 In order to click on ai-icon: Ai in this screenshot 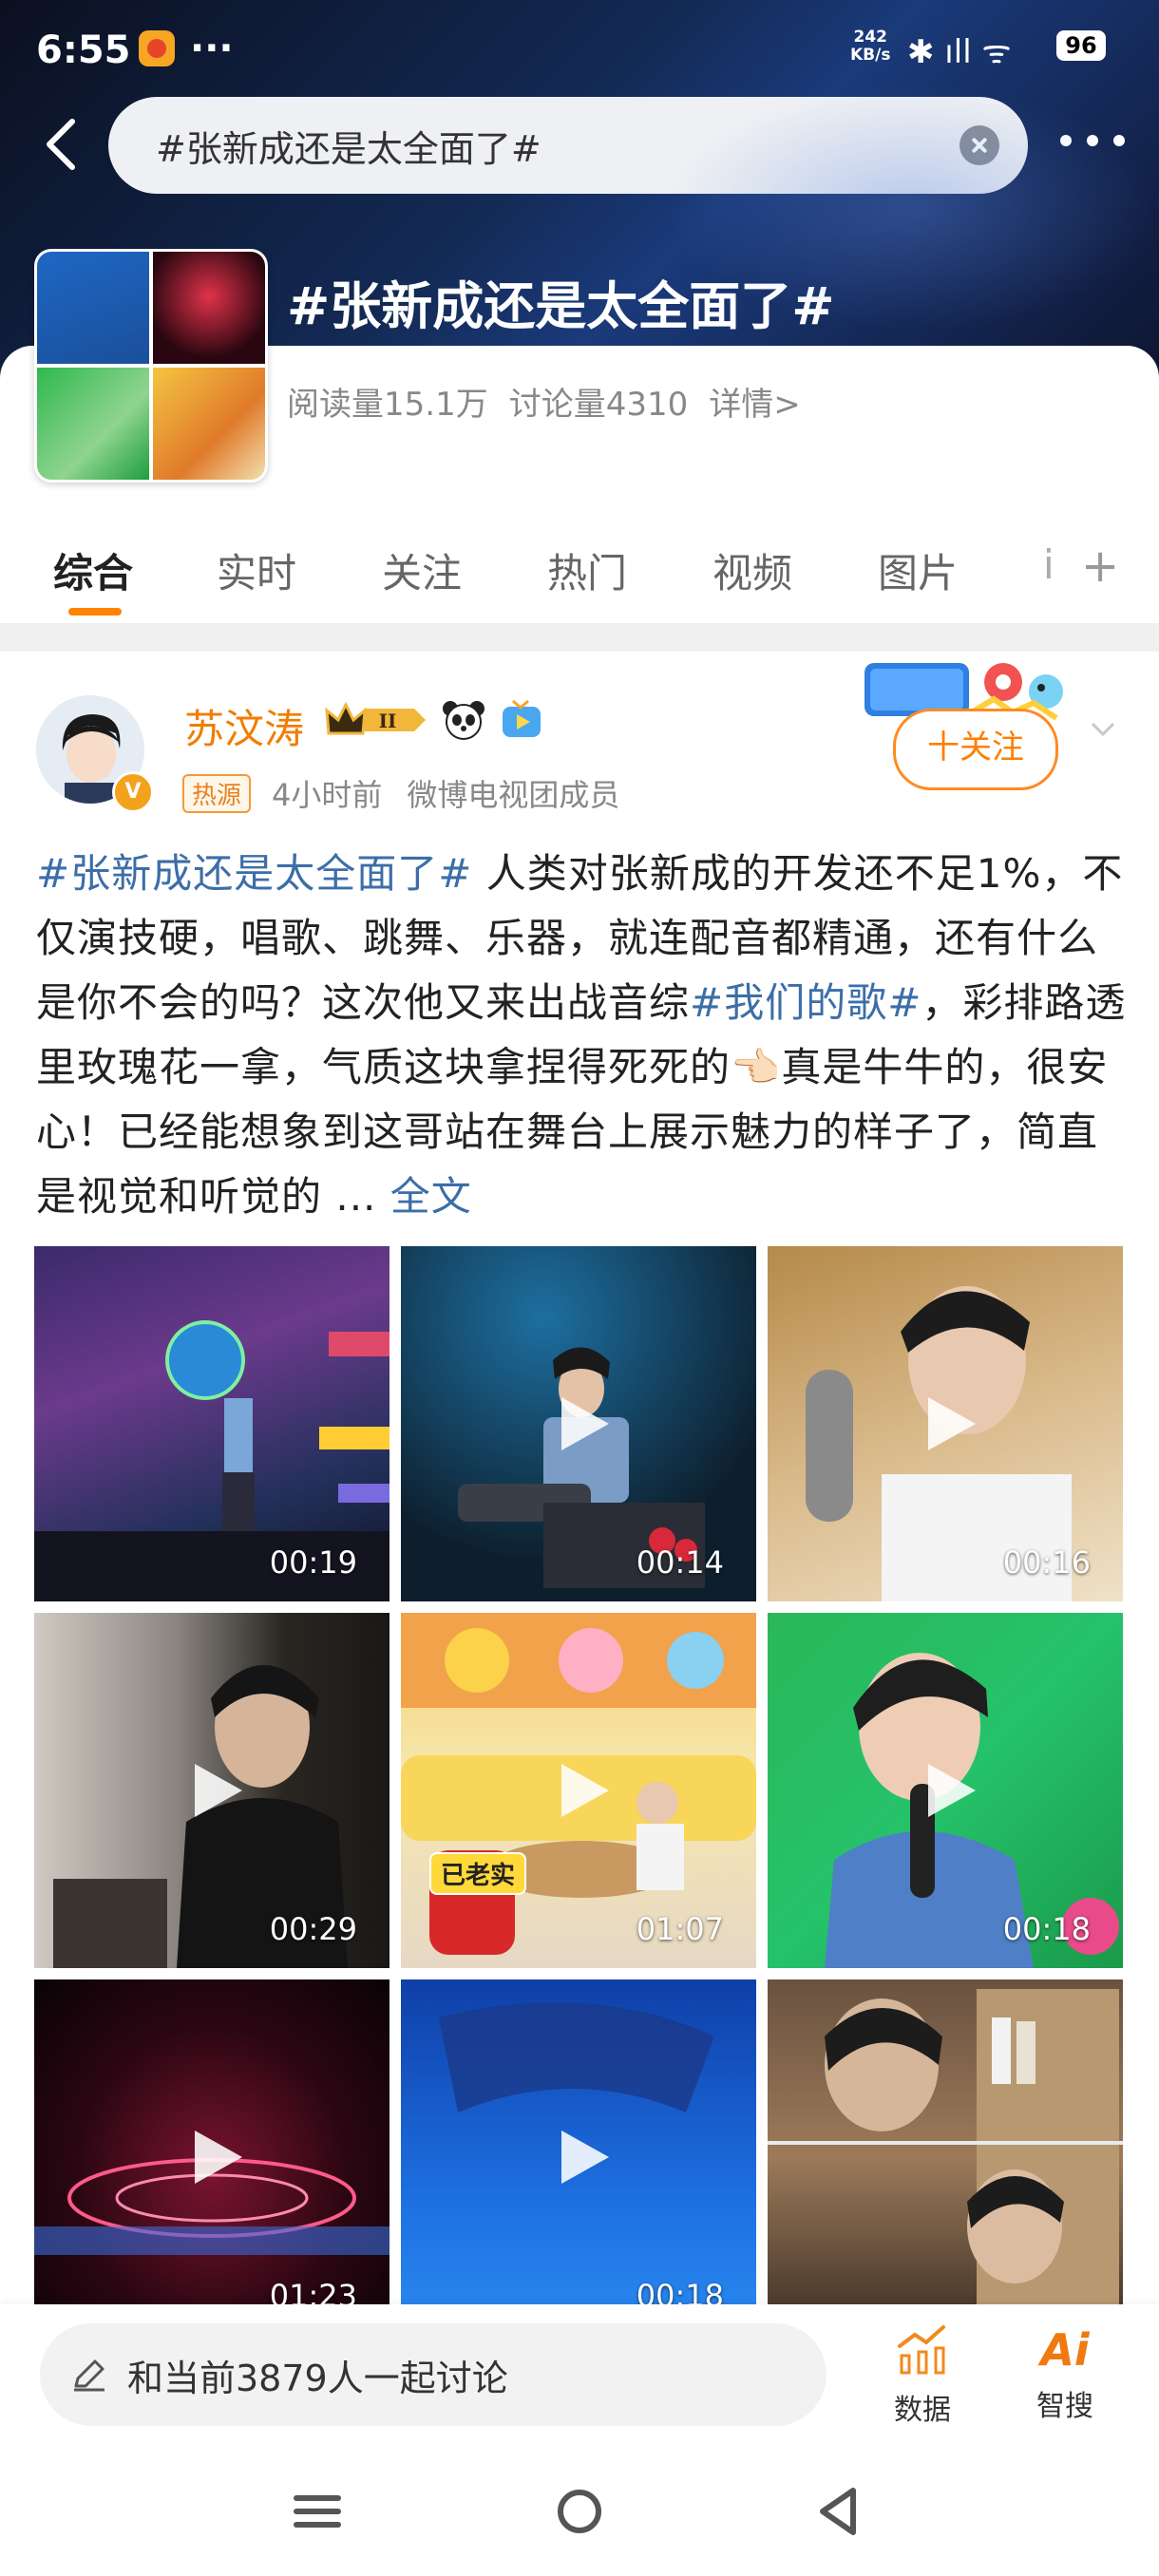, I will do `click(1065, 2350)`.